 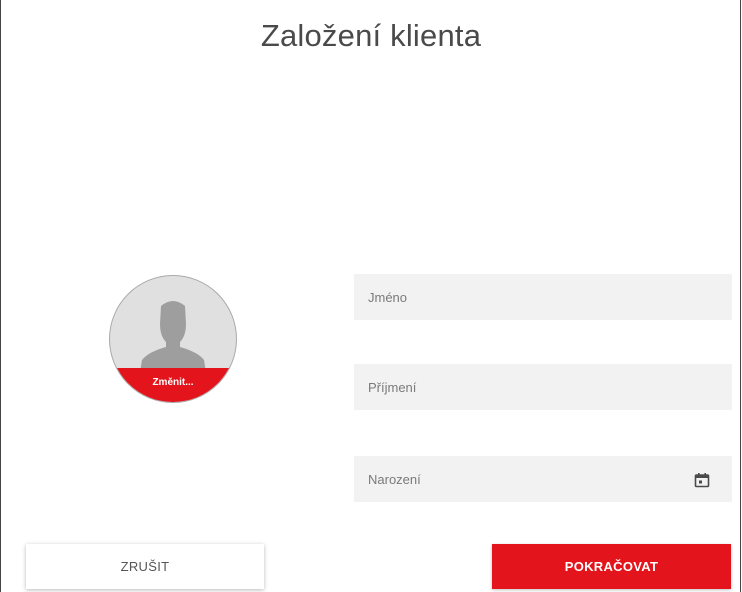 I want to click on last-name-field, so click(x=543, y=387).